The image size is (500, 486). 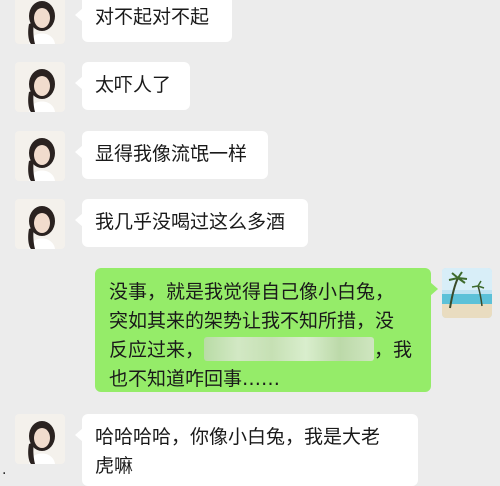 I want to click on message-text-line: 反应过来， ，我, so click(x=263, y=350).